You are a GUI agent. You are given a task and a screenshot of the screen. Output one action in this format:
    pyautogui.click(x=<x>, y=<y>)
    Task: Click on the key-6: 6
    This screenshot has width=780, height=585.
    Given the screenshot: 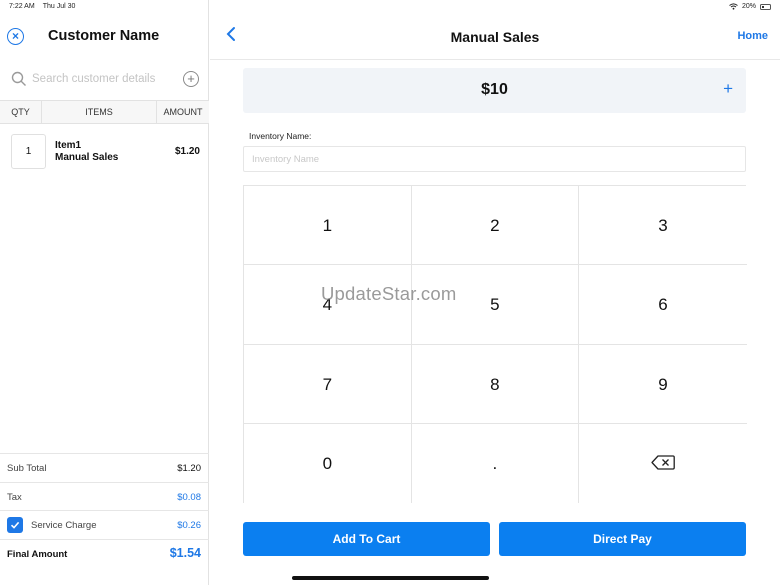 What is the action you would take?
    pyautogui.click(x=663, y=305)
    